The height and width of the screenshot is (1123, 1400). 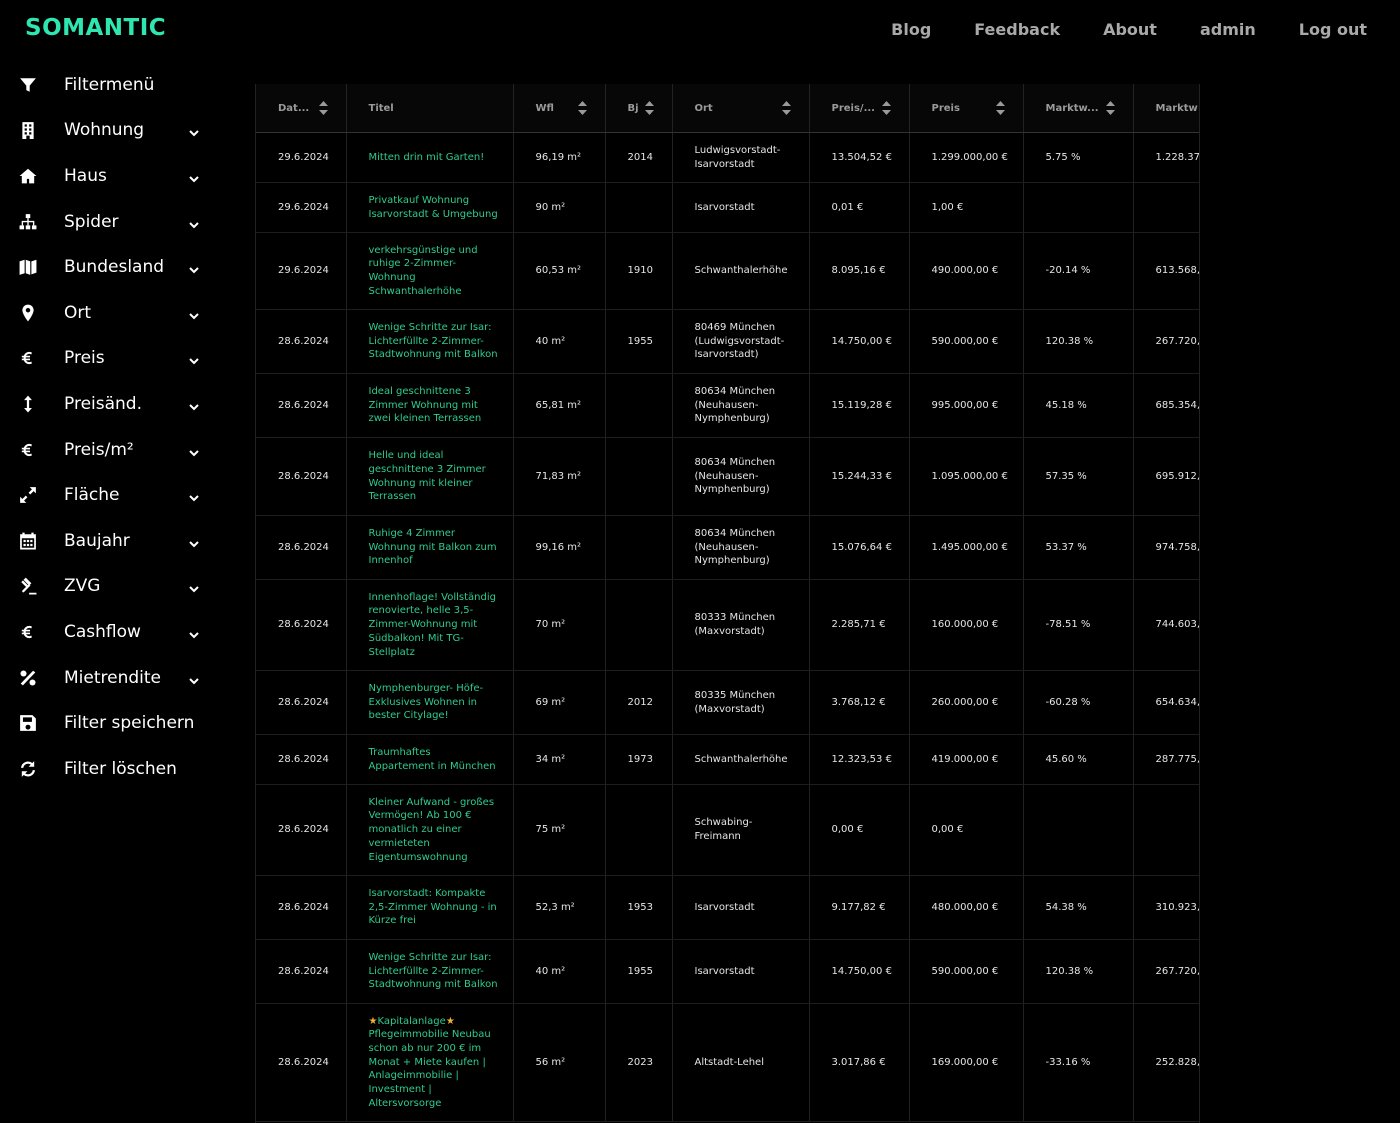 I want to click on nav-about: About, so click(x=1130, y=29).